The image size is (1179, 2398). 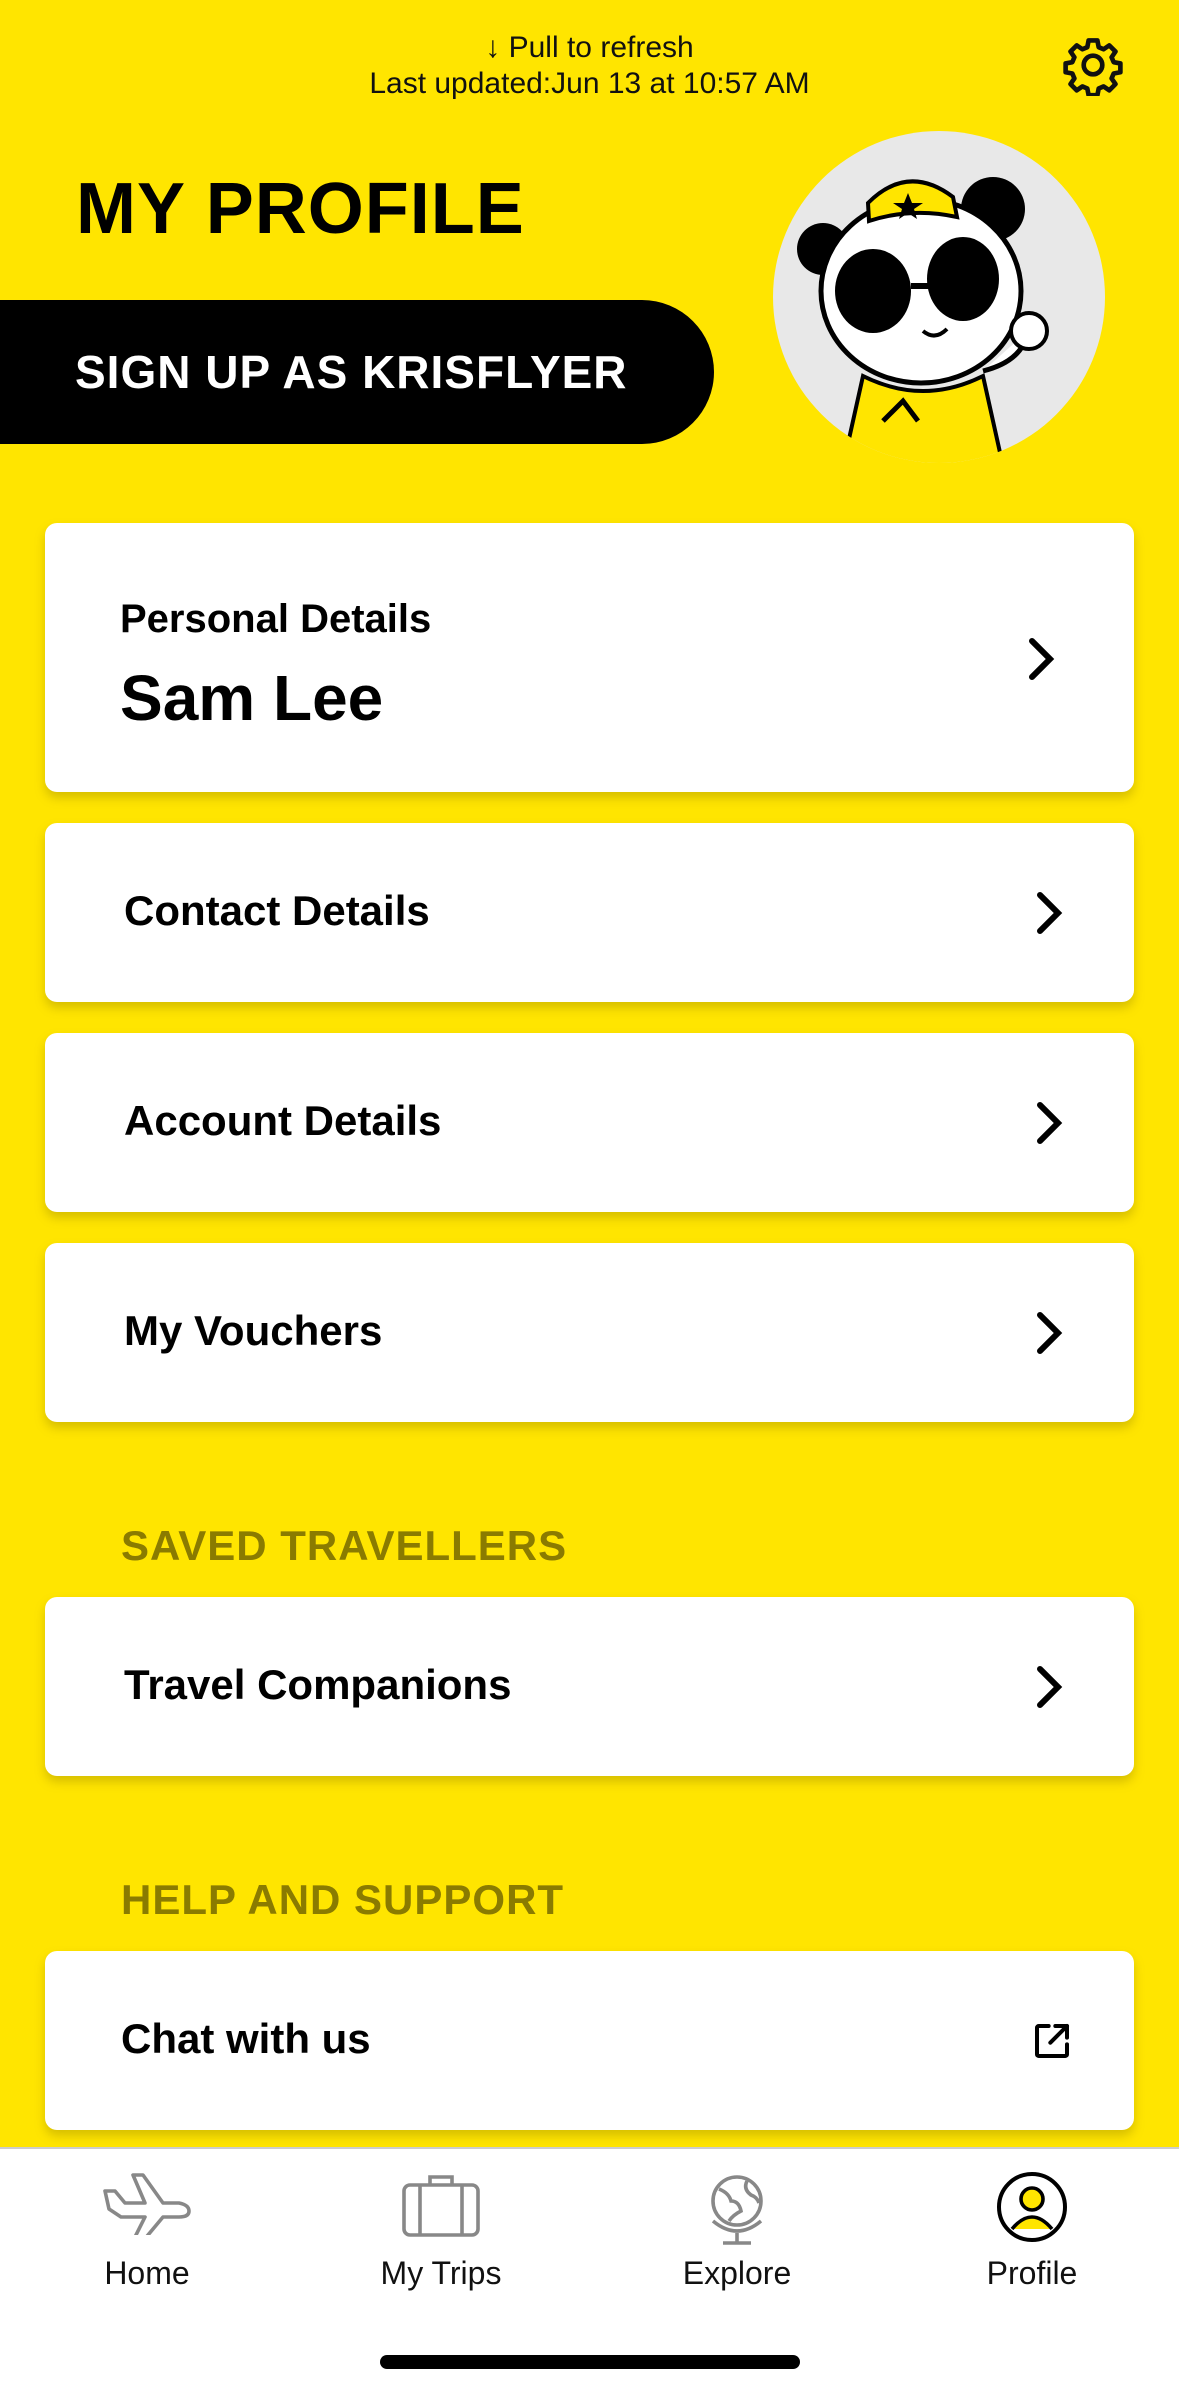 I want to click on profile-icon, so click(x=1032, y=2207).